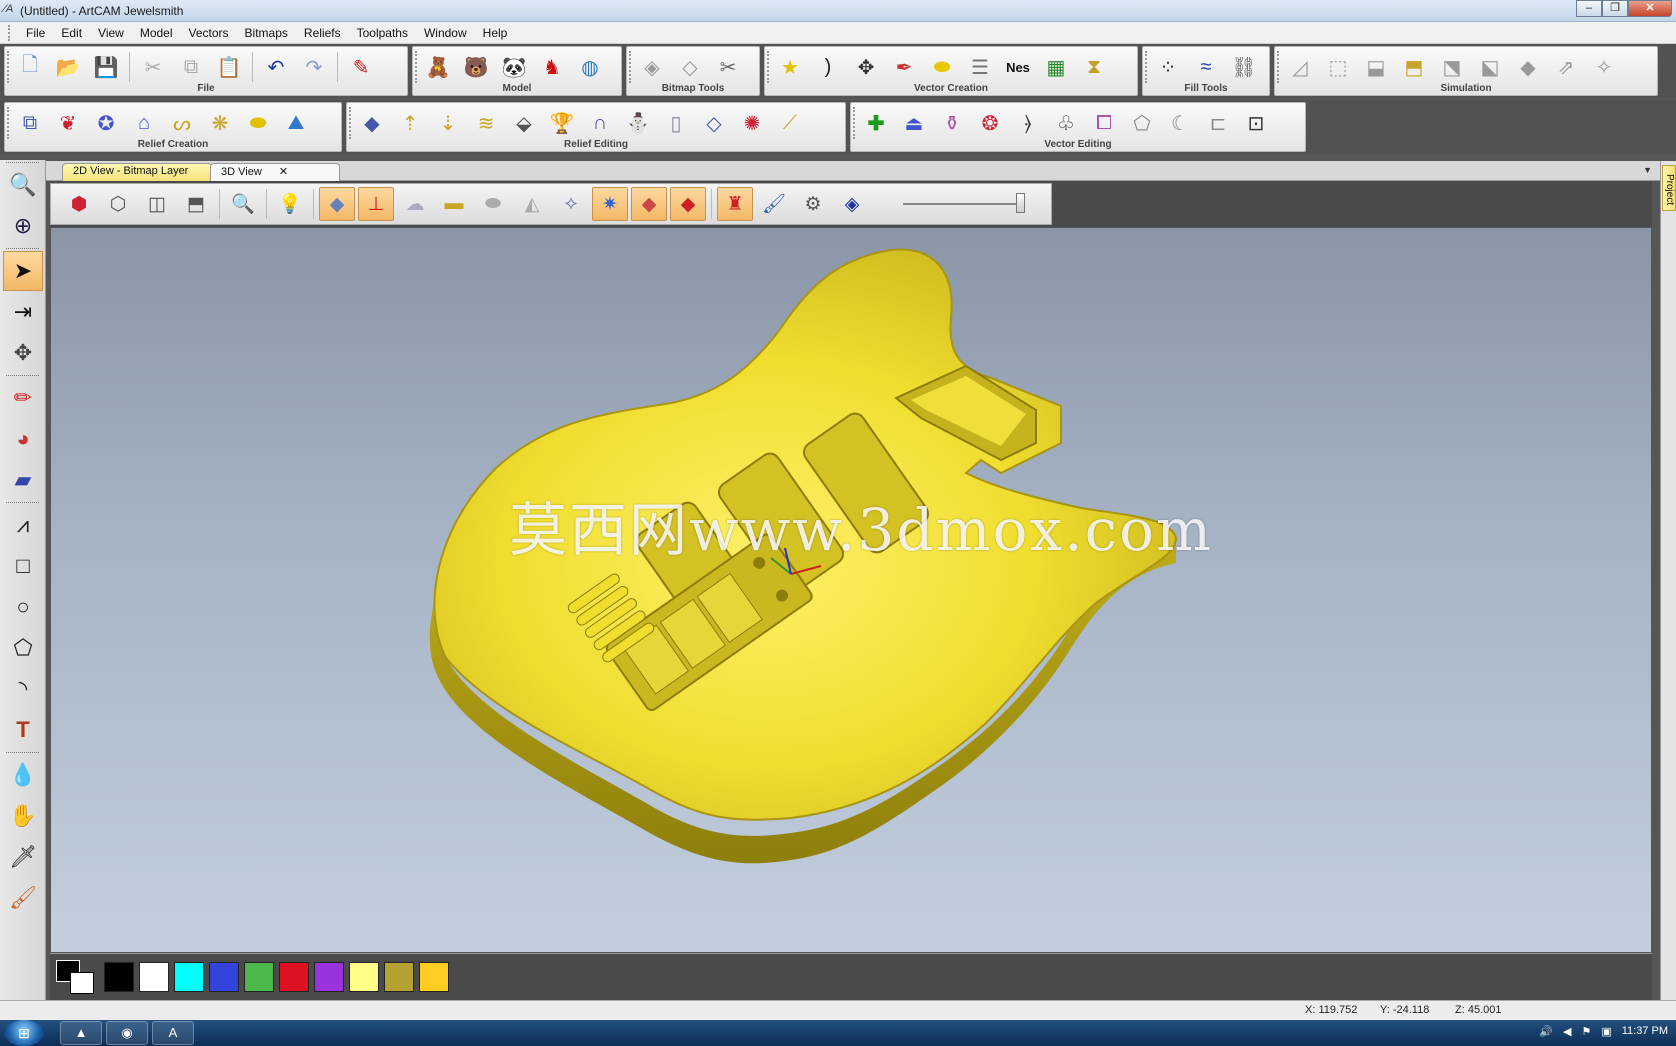 Image resolution: width=1676 pixels, height=1046 pixels. I want to click on knife-icon: 🗡, so click(23, 857).